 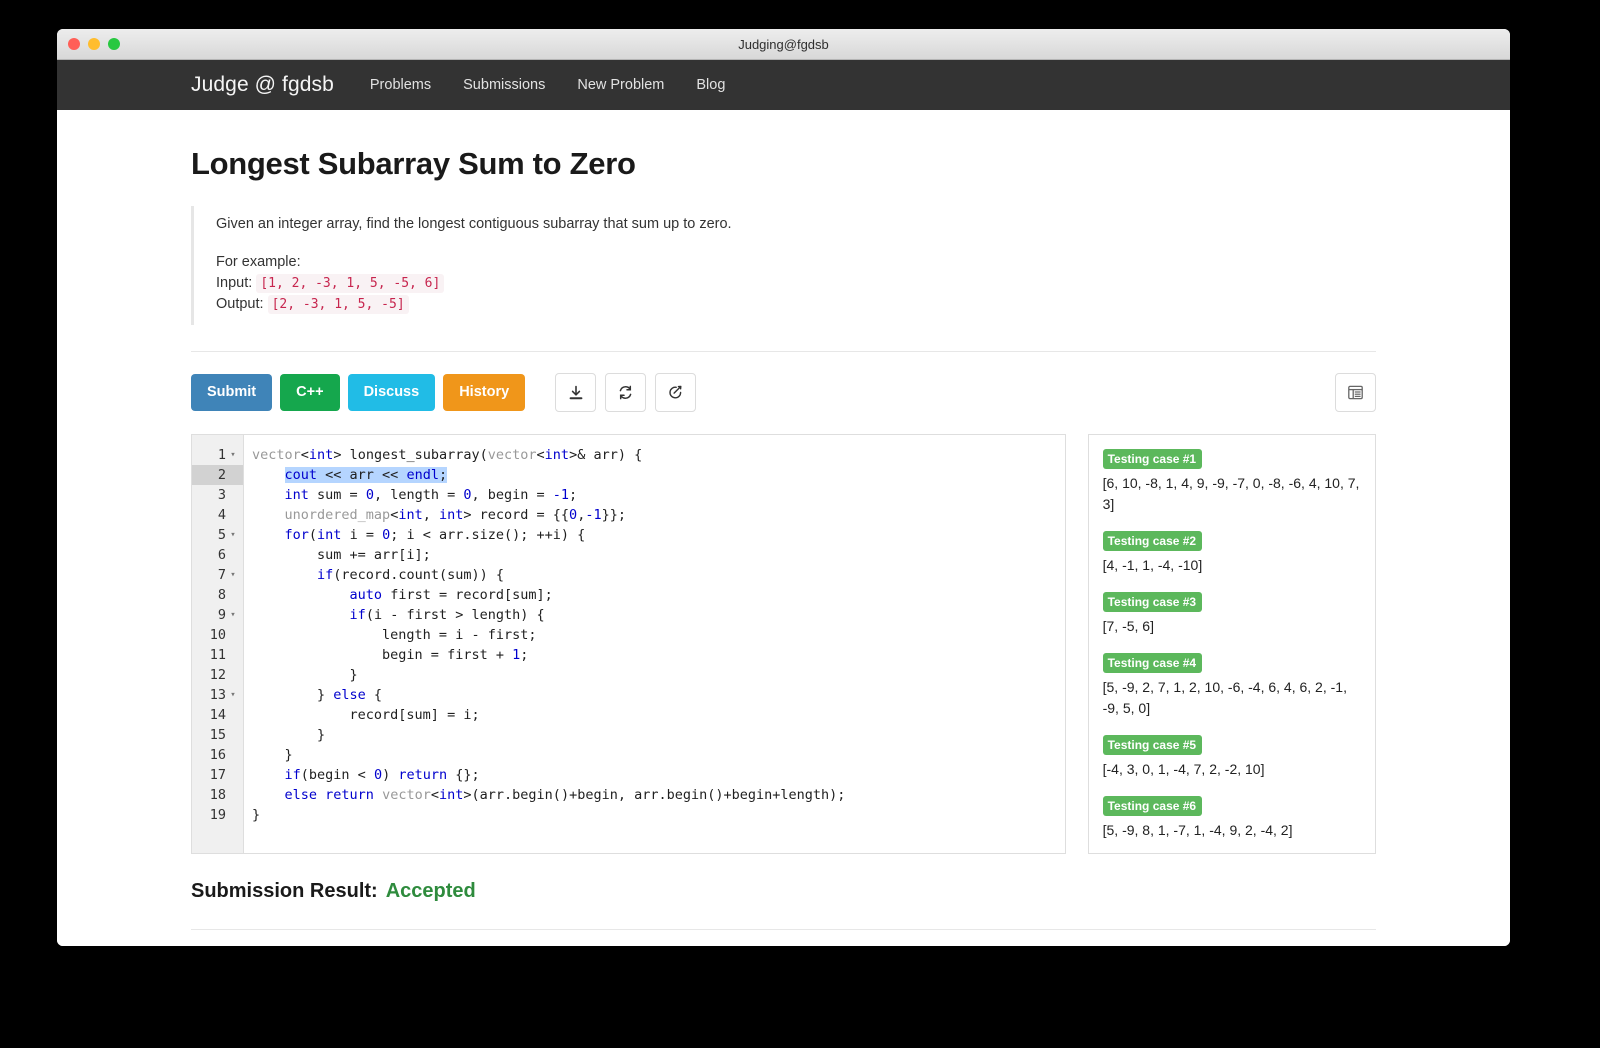 What do you see at coordinates (1152, 459) in the screenshot?
I see `test-case-badge: Testing case #1` at bounding box center [1152, 459].